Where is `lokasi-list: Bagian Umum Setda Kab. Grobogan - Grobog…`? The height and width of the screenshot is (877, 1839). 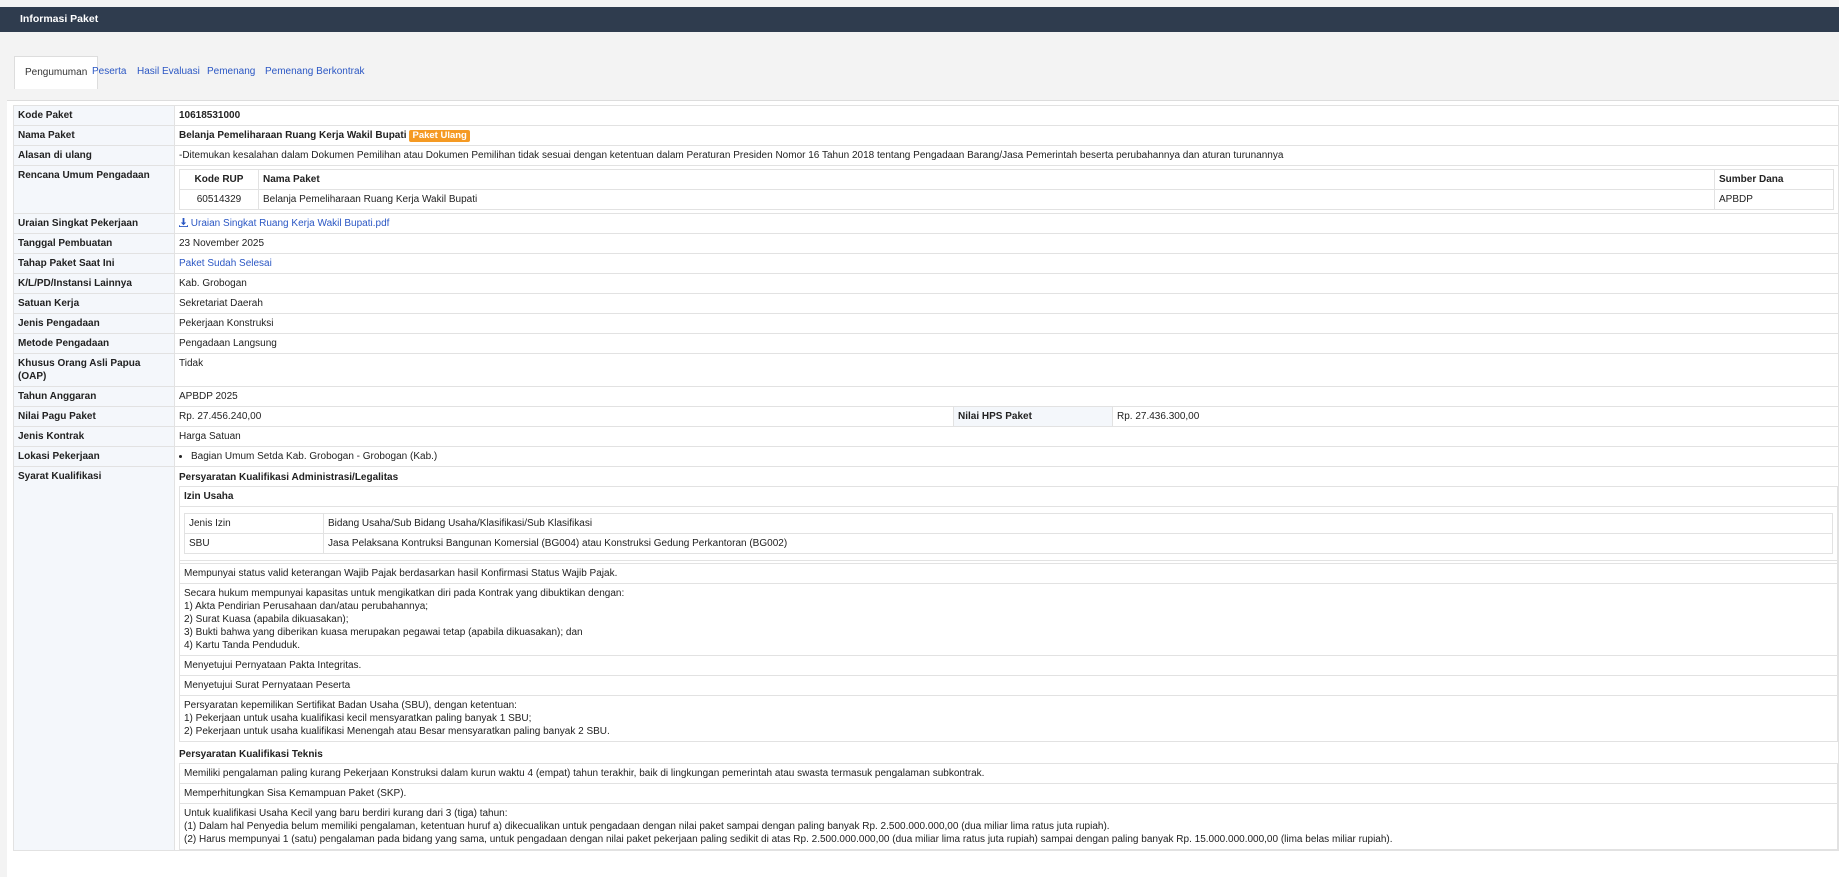
lokasi-list: Bagian Umum Setda Kab. Grobogan - Grobog… is located at coordinates (1006, 456).